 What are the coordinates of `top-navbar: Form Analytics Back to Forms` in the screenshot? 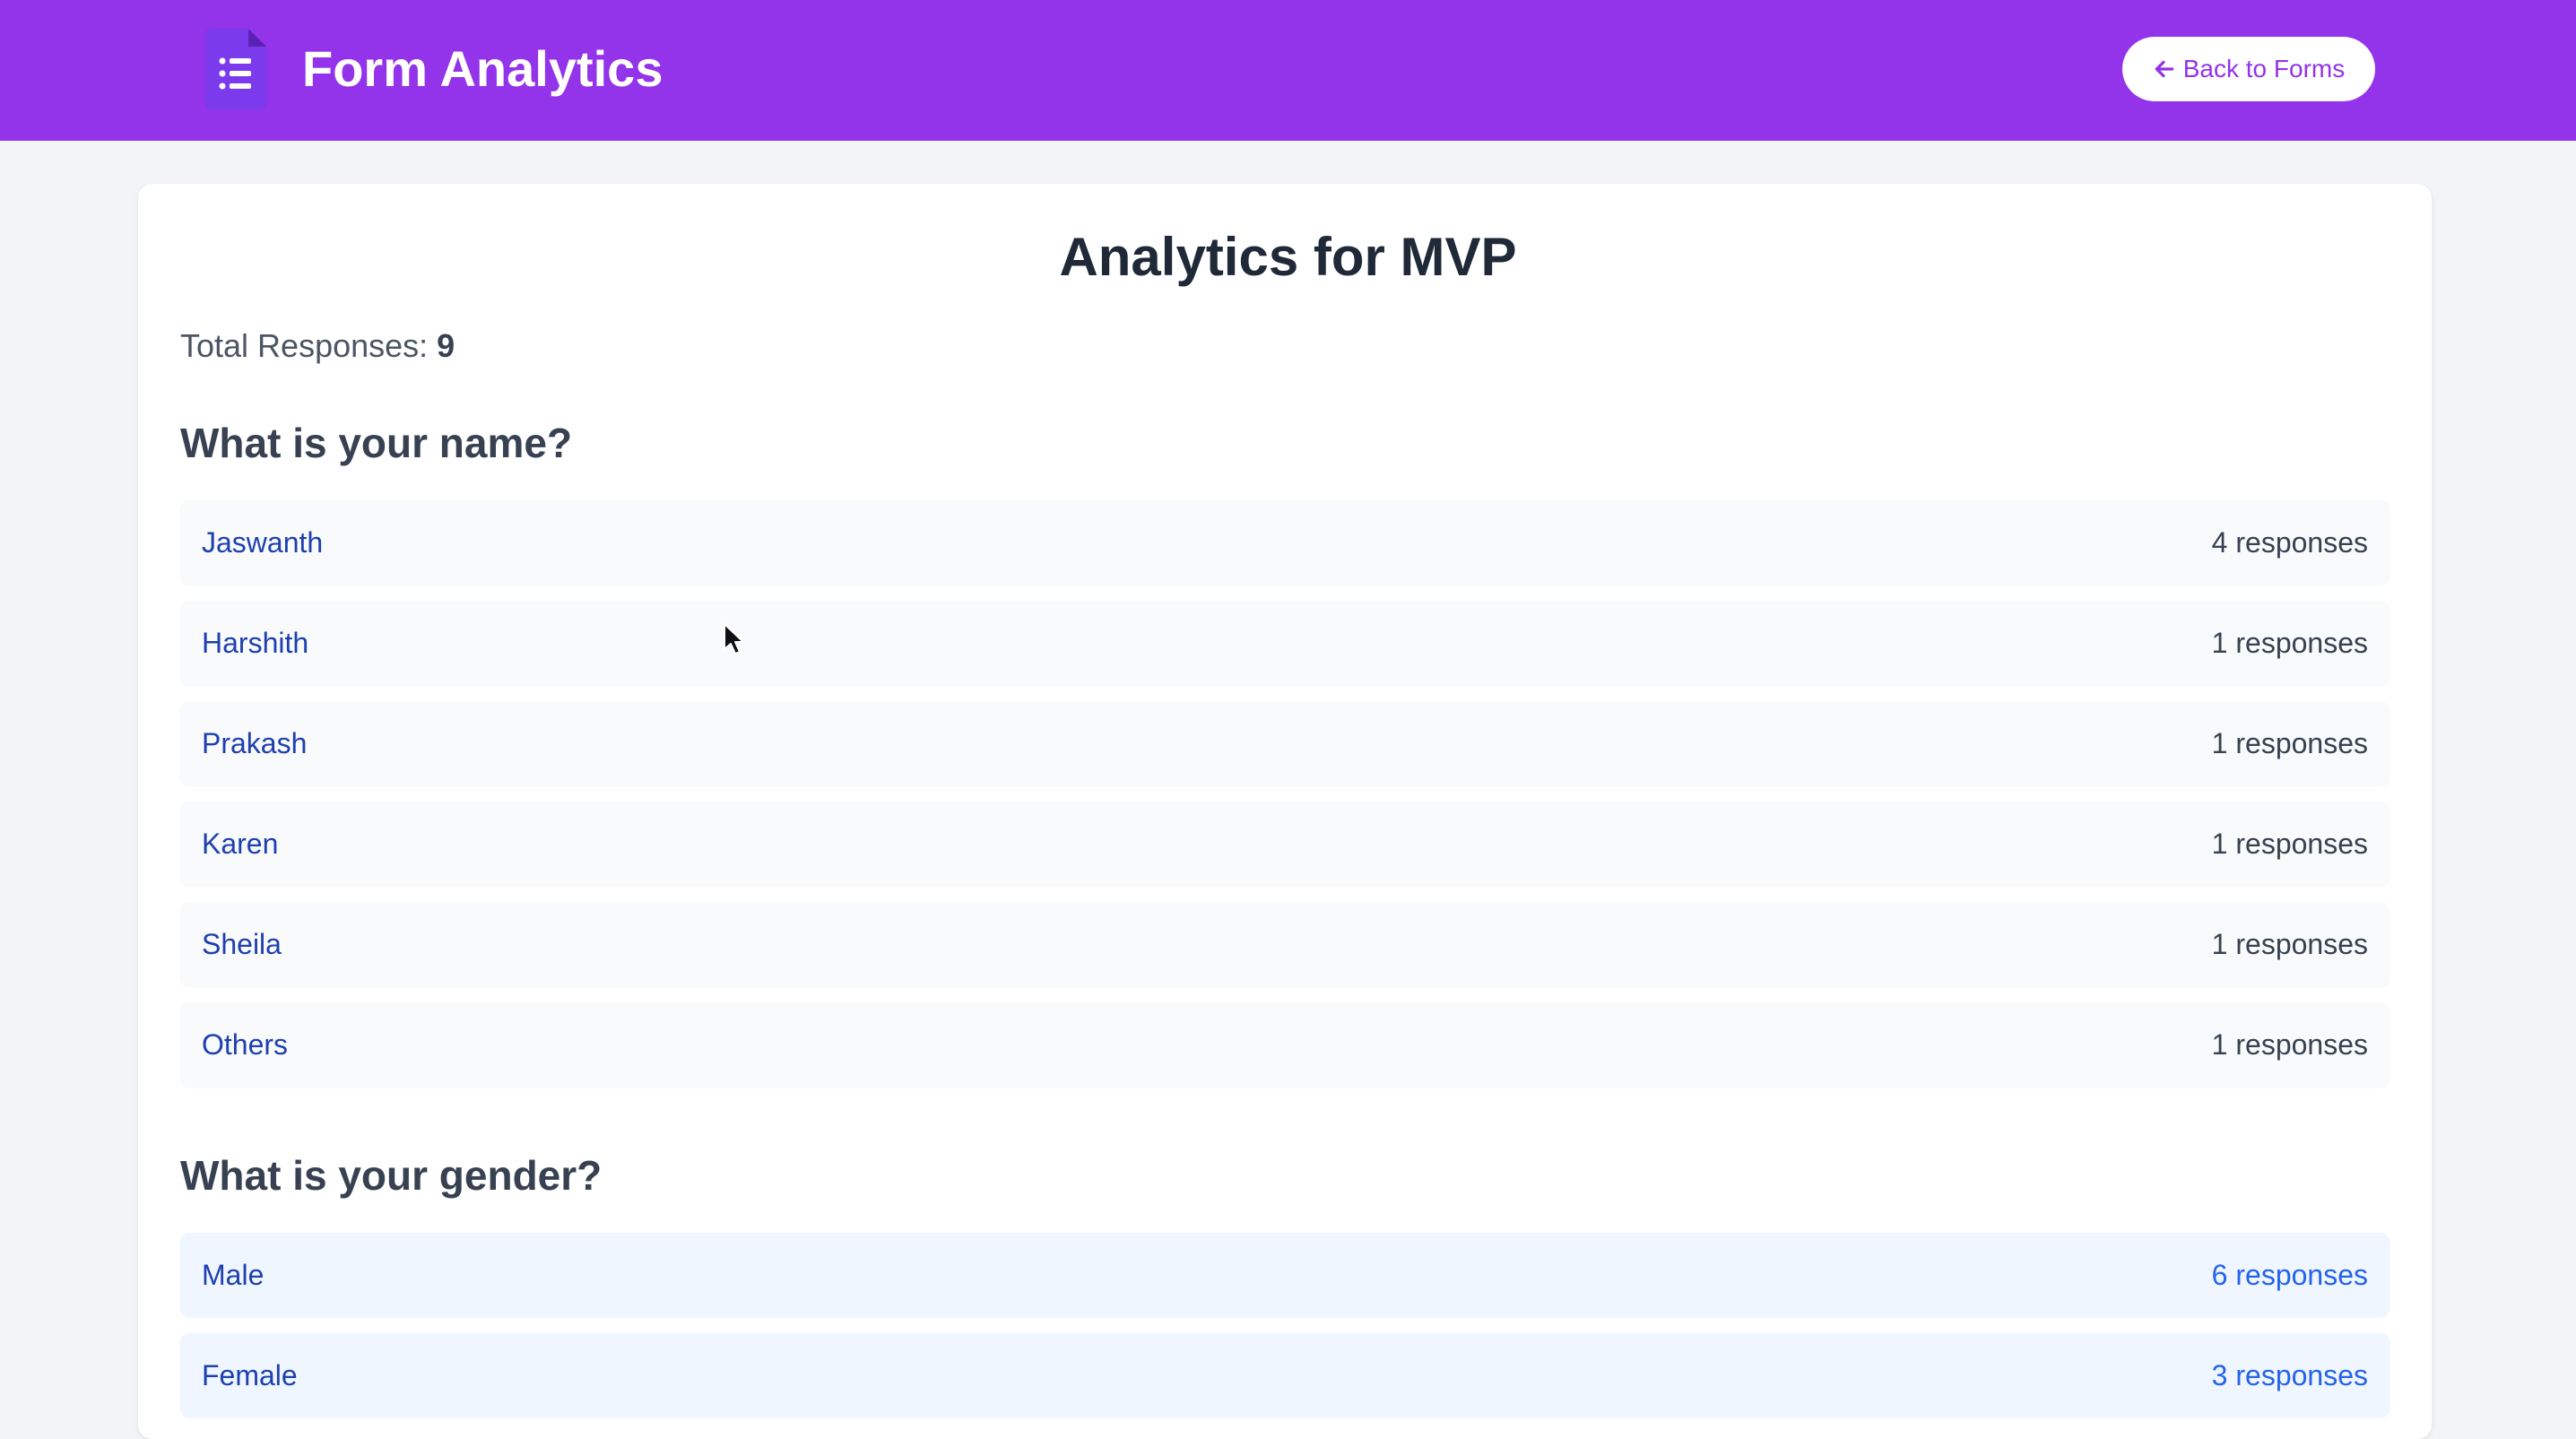 It's located at (1288, 70).